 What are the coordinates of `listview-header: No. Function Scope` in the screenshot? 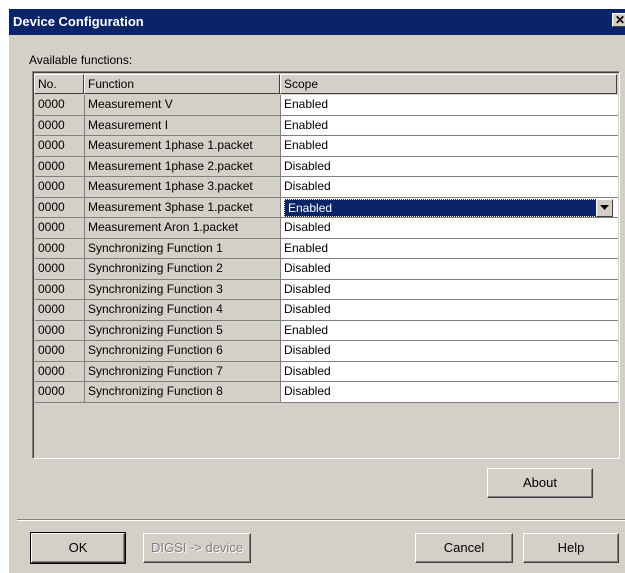 It's located at (325, 84).